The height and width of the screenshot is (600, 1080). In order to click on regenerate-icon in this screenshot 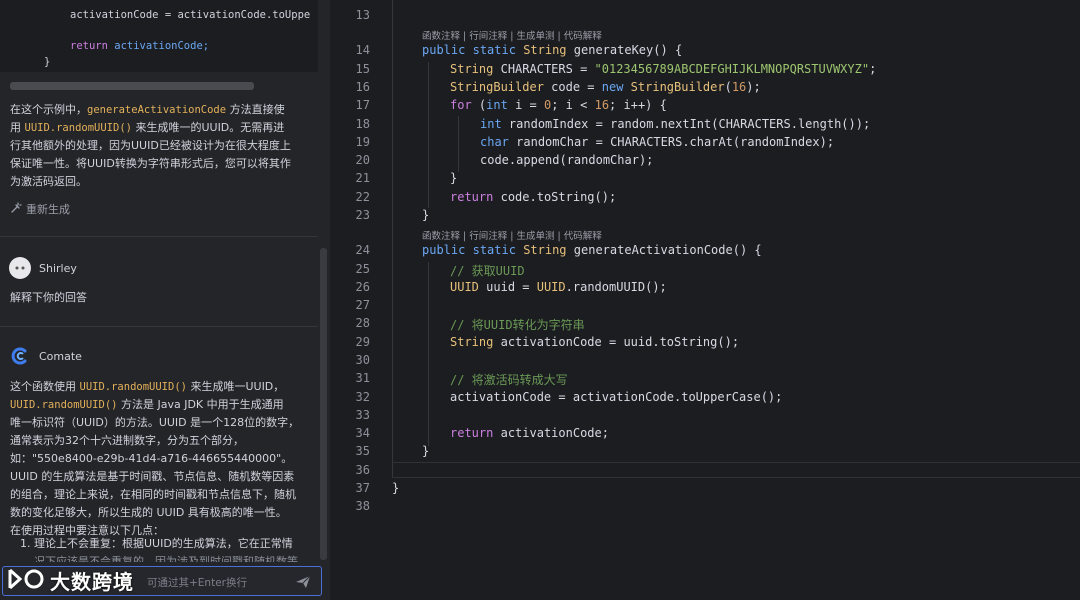, I will do `click(16, 209)`.